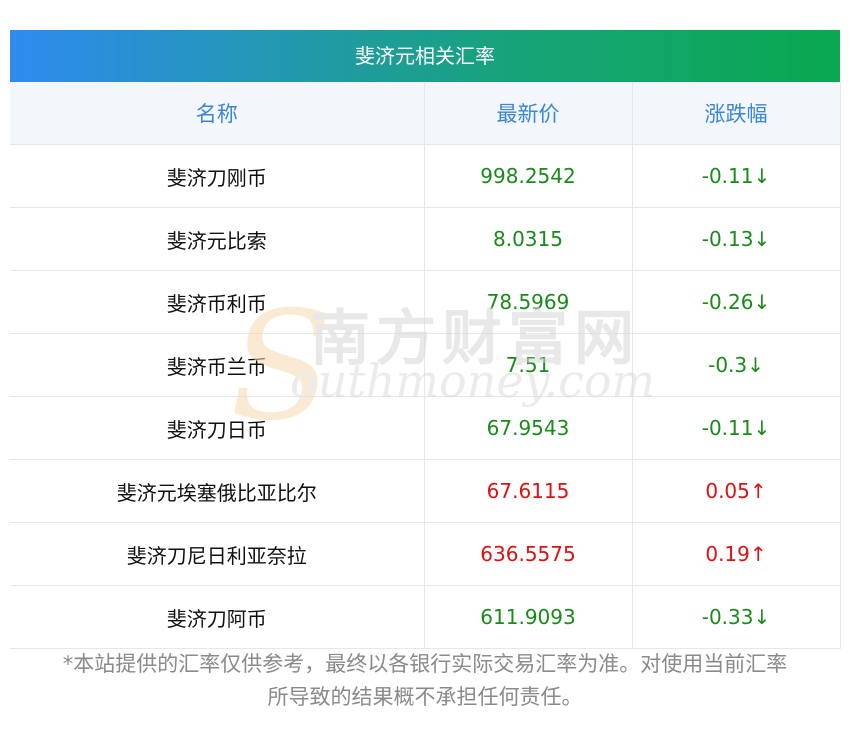  Describe the element at coordinates (528, 554) in the screenshot. I see `latest-price: 636.5575` at that location.